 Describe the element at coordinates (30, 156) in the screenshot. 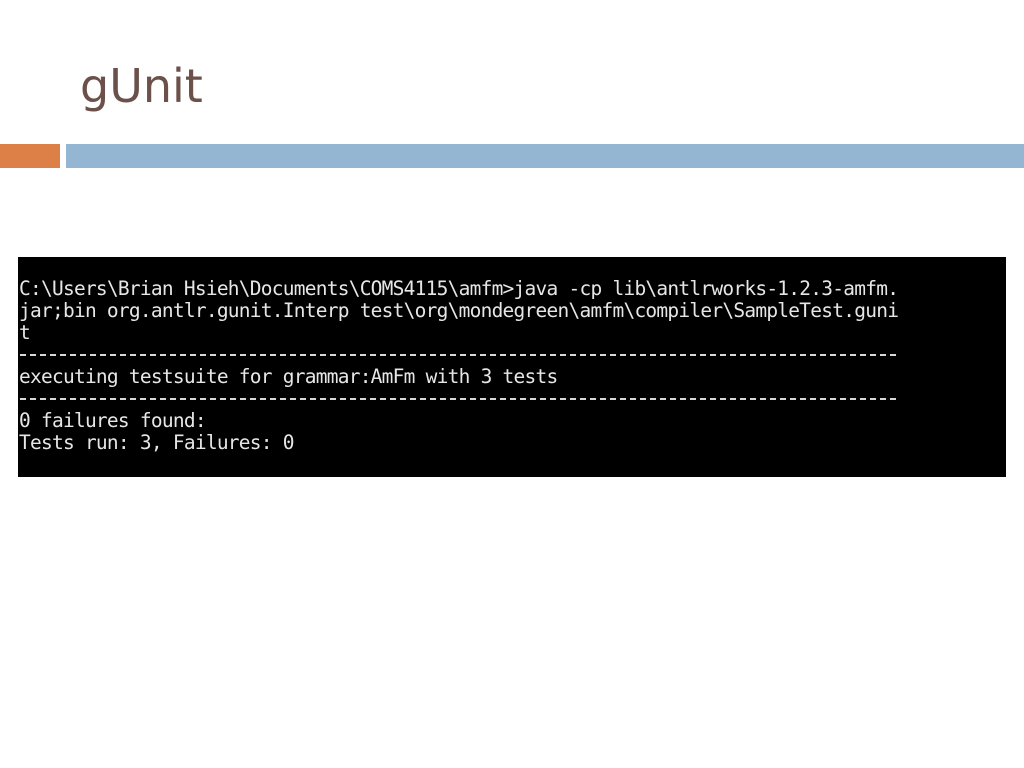

I see `accent-bar-orange` at that location.